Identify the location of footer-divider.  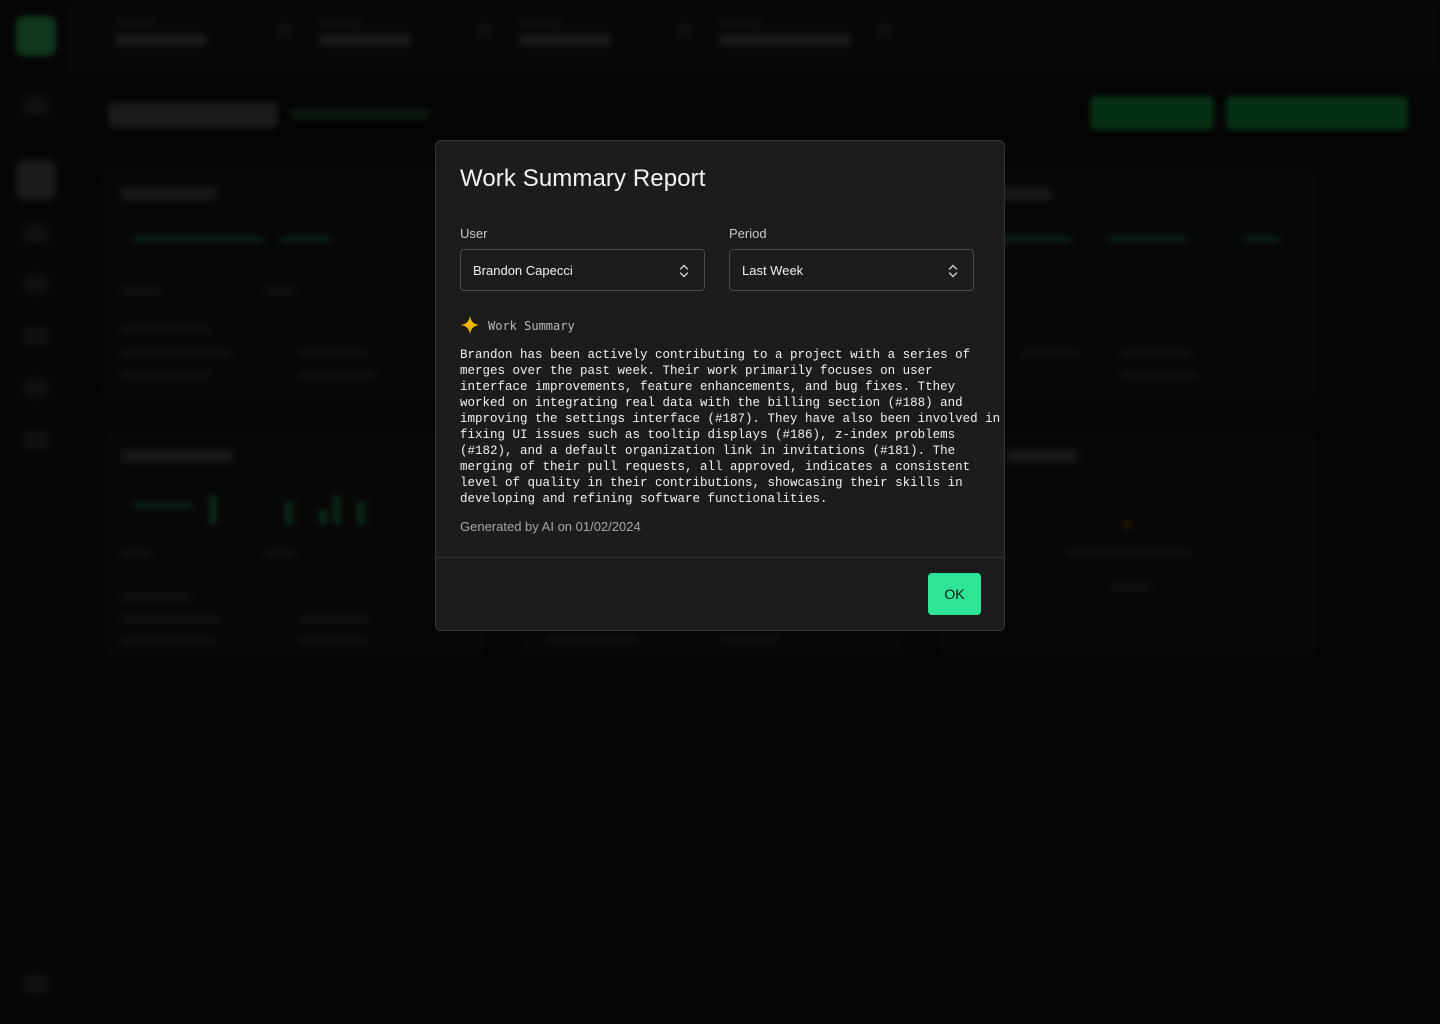
(720, 557).